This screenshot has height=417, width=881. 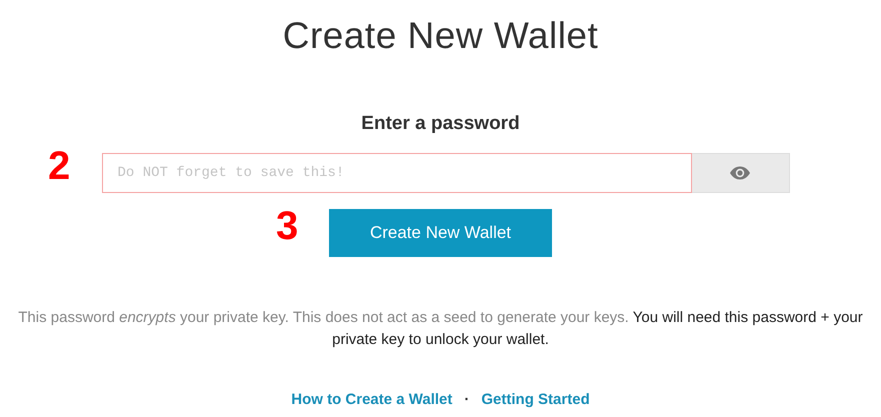 What do you see at coordinates (440, 329) in the screenshot?
I see `password-note: This password encrypts your private key. This does not act as a seed to generate your keys. You will need this password + your private key to unlock your wallet.` at bounding box center [440, 329].